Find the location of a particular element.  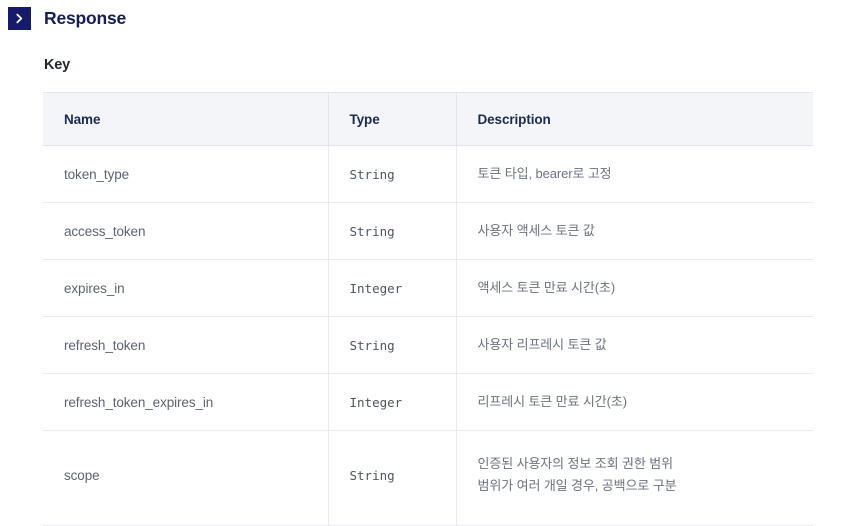

cell-key-name: refresh_token_expires_in is located at coordinates (185, 402).